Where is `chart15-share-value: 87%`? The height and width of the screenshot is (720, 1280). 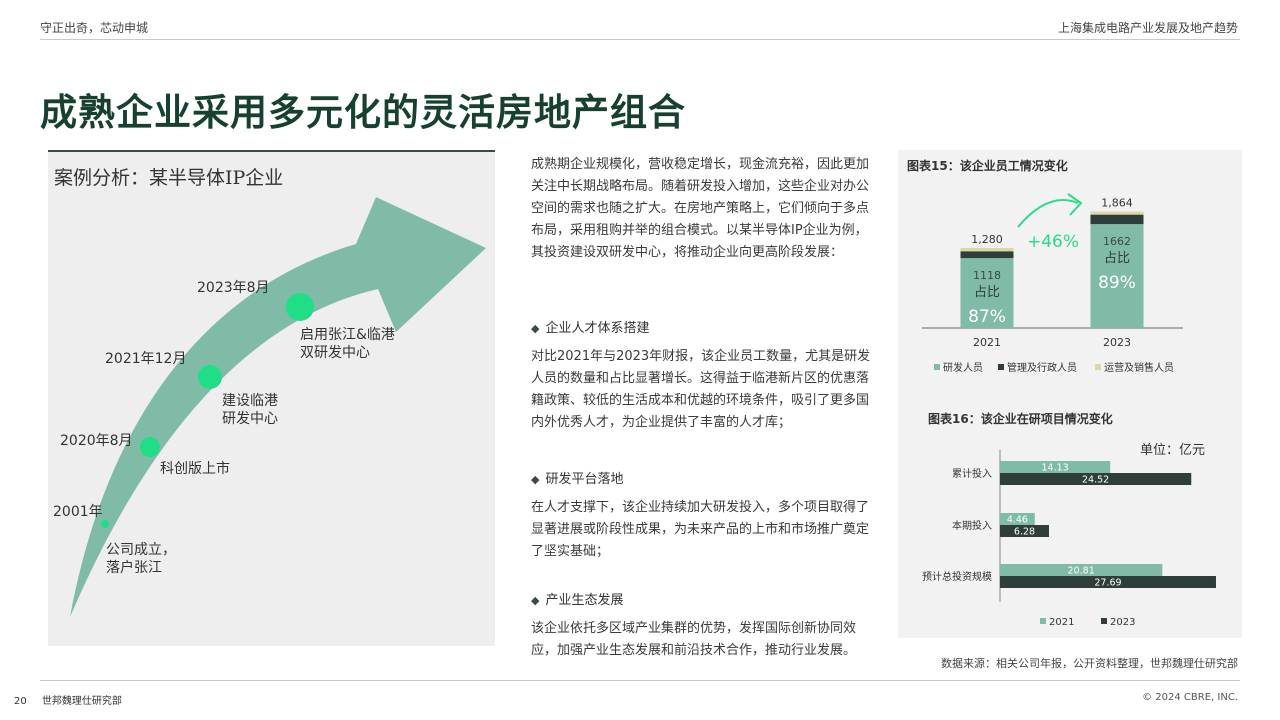
chart15-share-value: 87% is located at coordinates (987, 317).